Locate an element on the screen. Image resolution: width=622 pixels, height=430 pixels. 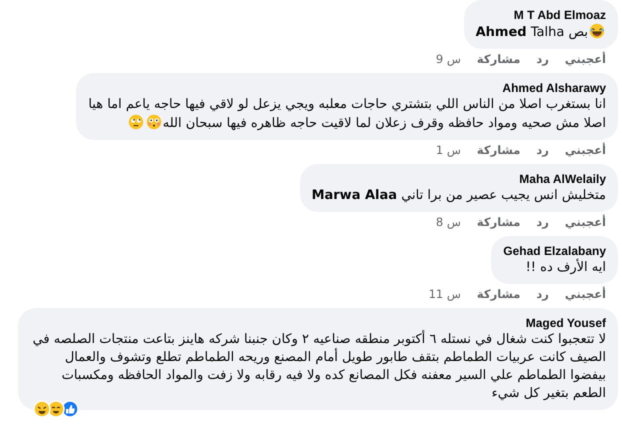
comment-author: Gehad Elzalabany is located at coordinates (554, 251).